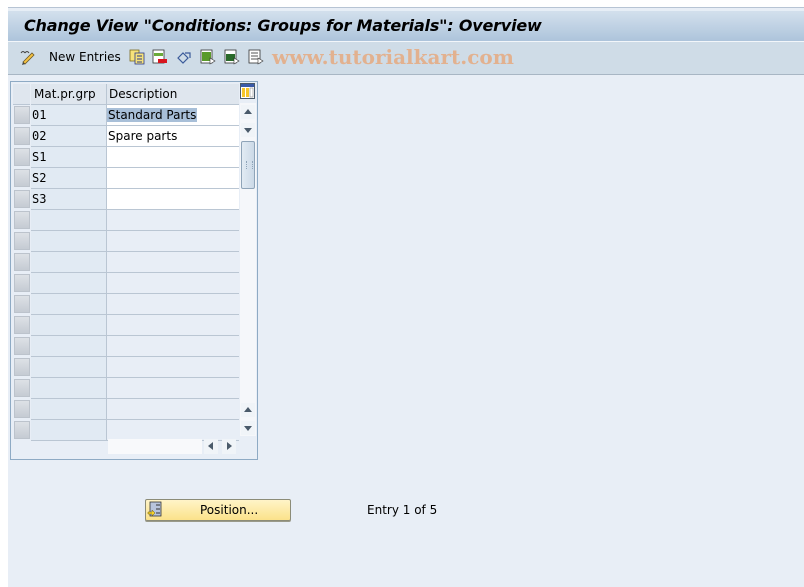 The width and height of the screenshot is (804, 587). I want to click on new-entries-label: New Entries, so click(85, 57).